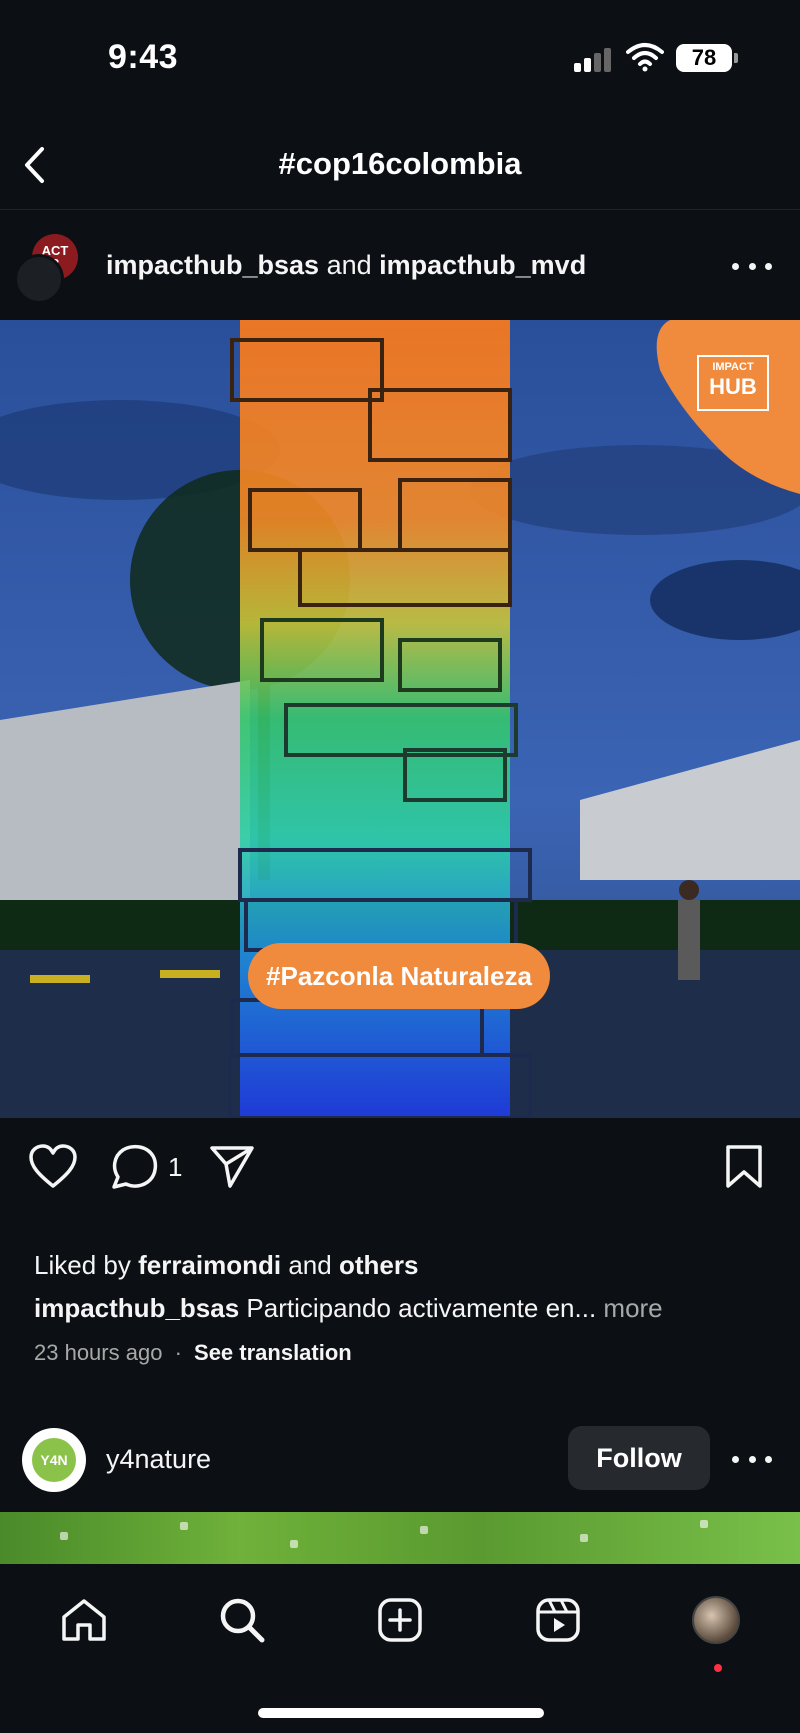 The image size is (800, 1733). What do you see at coordinates (400, 1168) in the screenshot?
I see `post-actions: 1` at bounding box center [400, 1168].